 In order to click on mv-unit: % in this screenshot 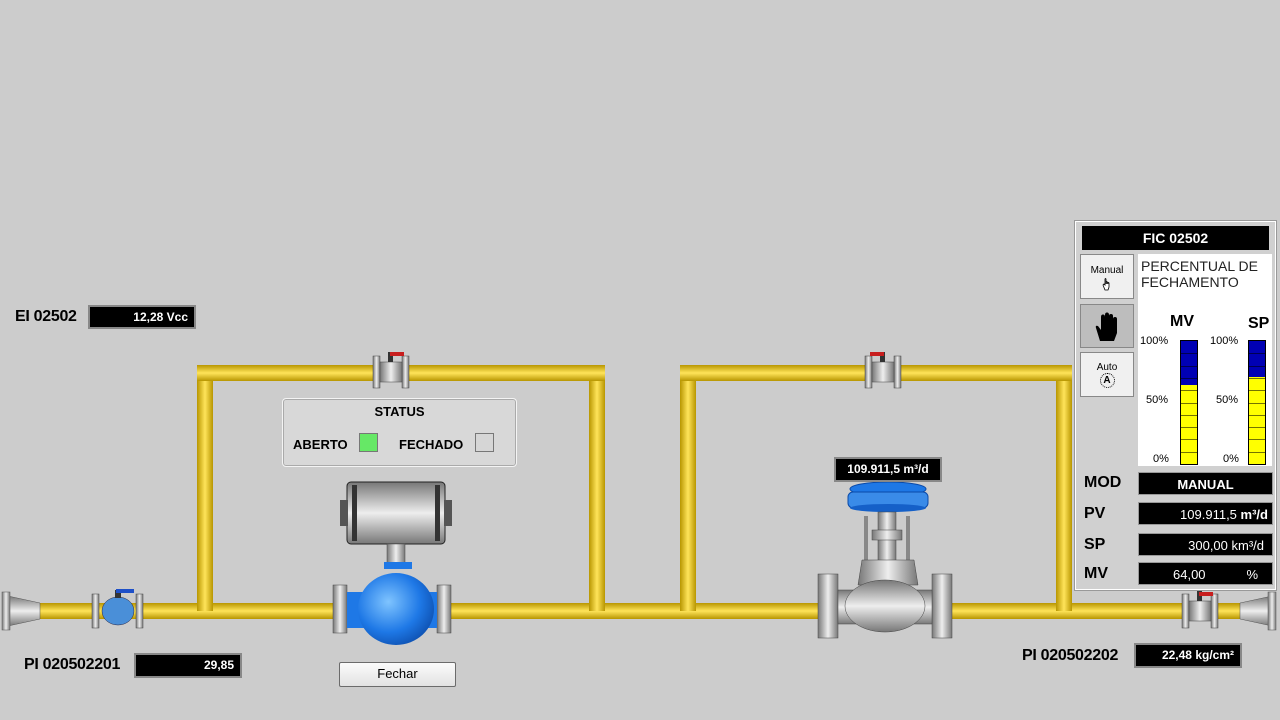, I will do `click(1252, 574)`.